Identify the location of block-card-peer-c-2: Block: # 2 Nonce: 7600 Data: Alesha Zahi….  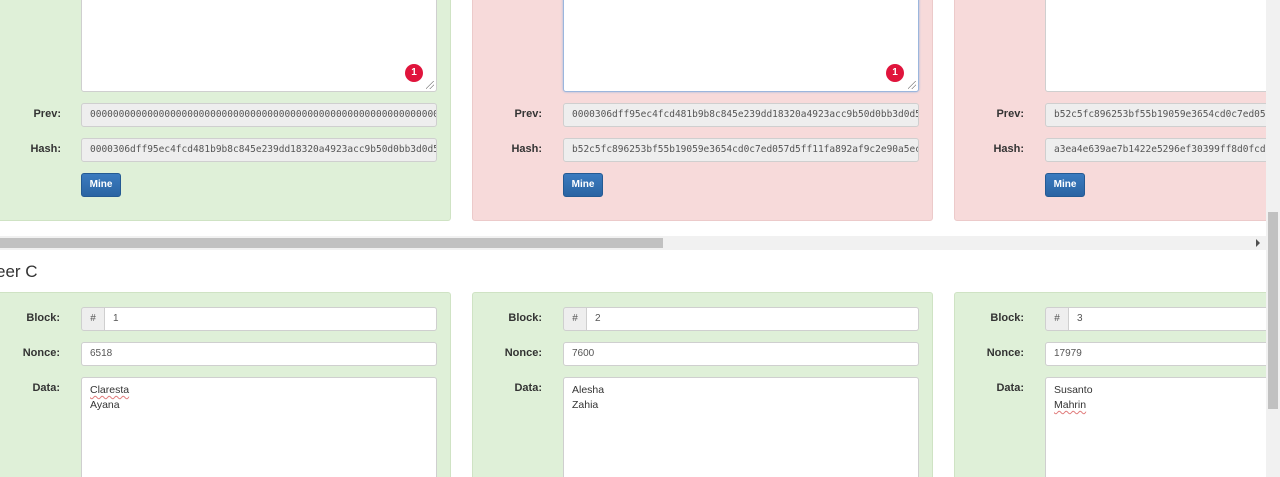
(702, 384).